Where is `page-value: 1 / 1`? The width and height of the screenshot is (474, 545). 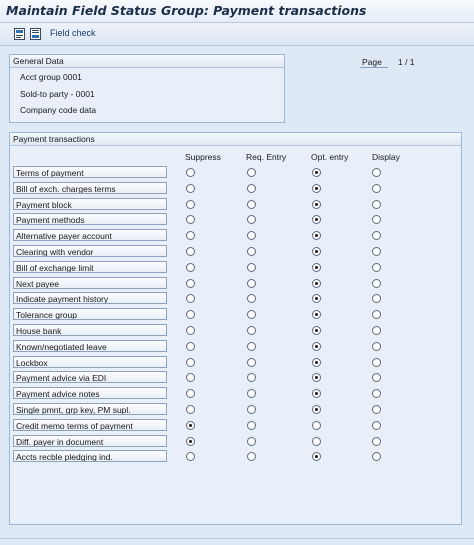 page-value: 1 / 1 is located at coordinates (406, 62).